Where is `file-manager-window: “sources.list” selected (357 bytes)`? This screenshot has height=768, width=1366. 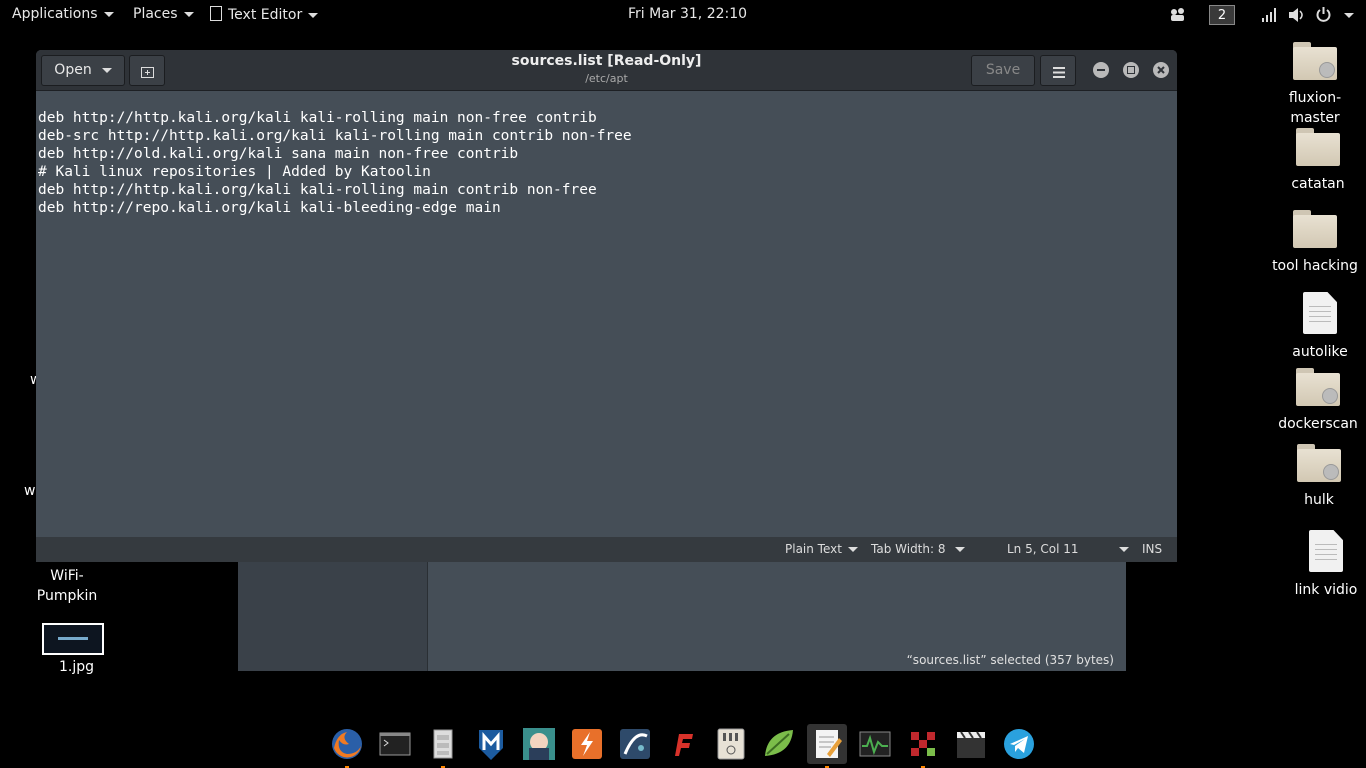 file-manager-window: “sources.list” selected (357 bytes) is located at coordinates (682, 616).